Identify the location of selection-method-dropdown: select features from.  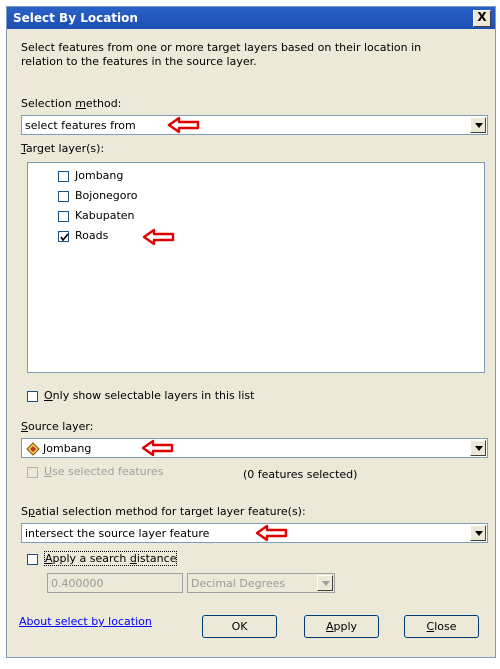
(254, 125).